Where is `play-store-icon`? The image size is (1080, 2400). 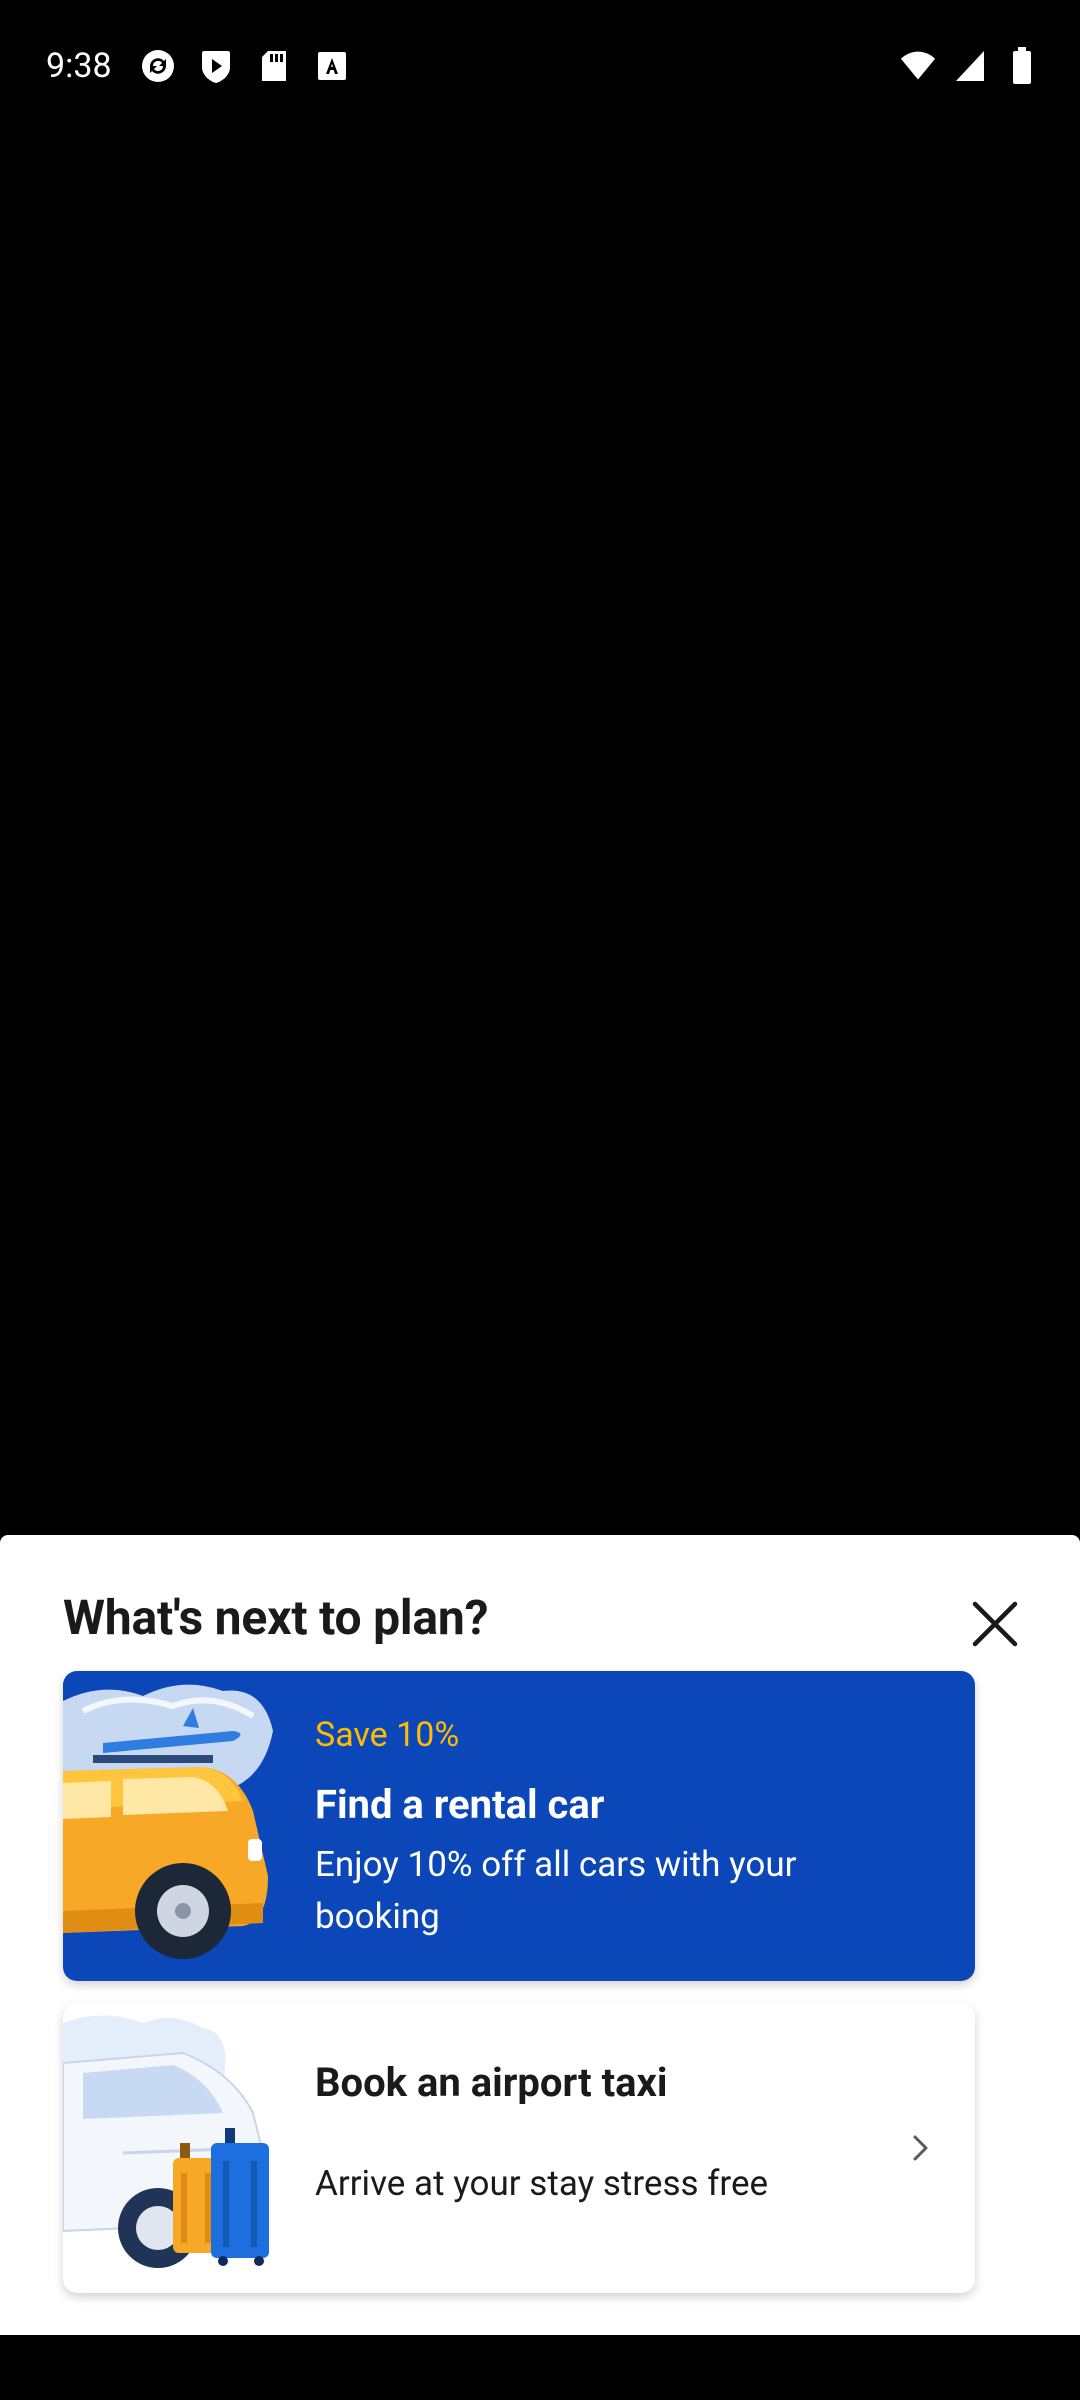 play-store-icon is located at coordinates (216, 66).